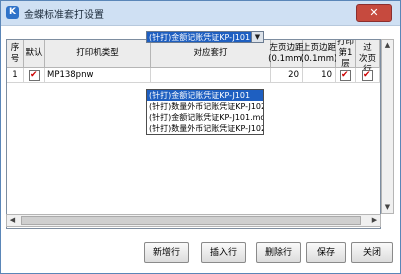 The image size is (401, 274). I want to click on header-index: 序号, so click(15, 54).